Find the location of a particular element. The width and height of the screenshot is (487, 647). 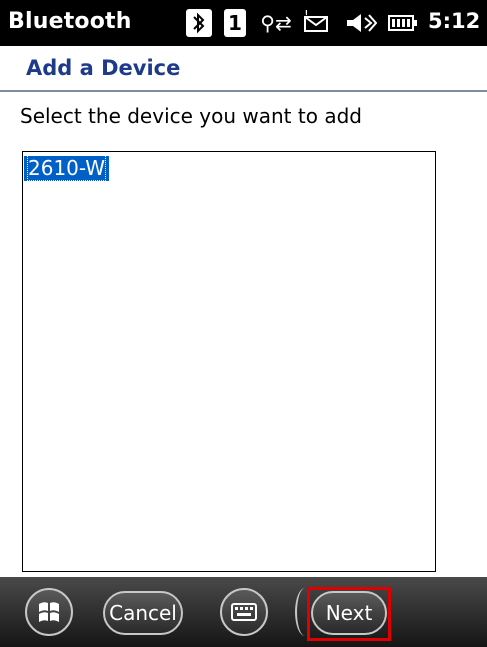

bluetooth-icon is located at coordinates (199, 23).